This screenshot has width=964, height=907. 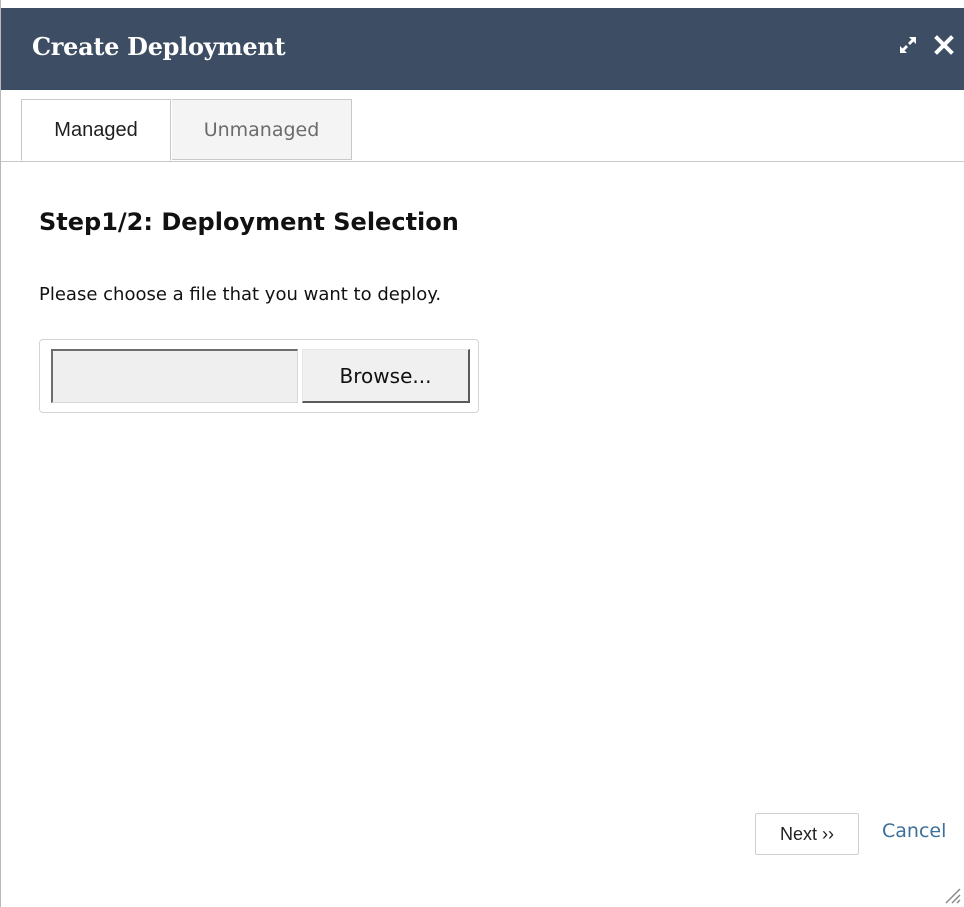 I want to click on dialog-title: Create Deployment, so click(x=159, y=46).